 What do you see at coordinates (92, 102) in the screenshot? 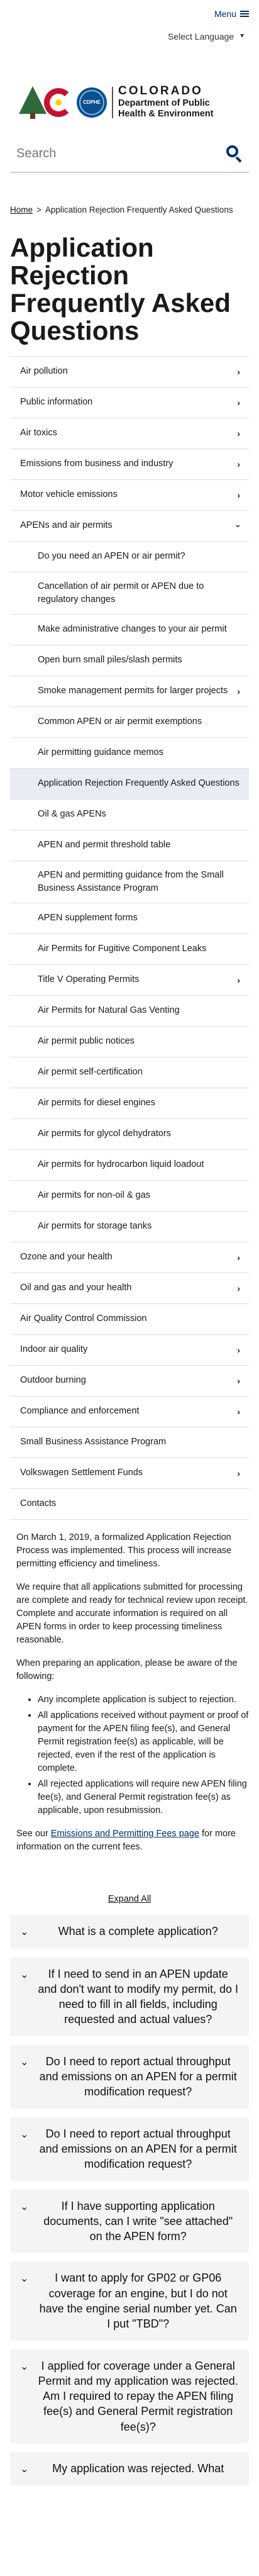
I see `cdphe-seal-icon: CDPHE` at bounding box center [92, 102].